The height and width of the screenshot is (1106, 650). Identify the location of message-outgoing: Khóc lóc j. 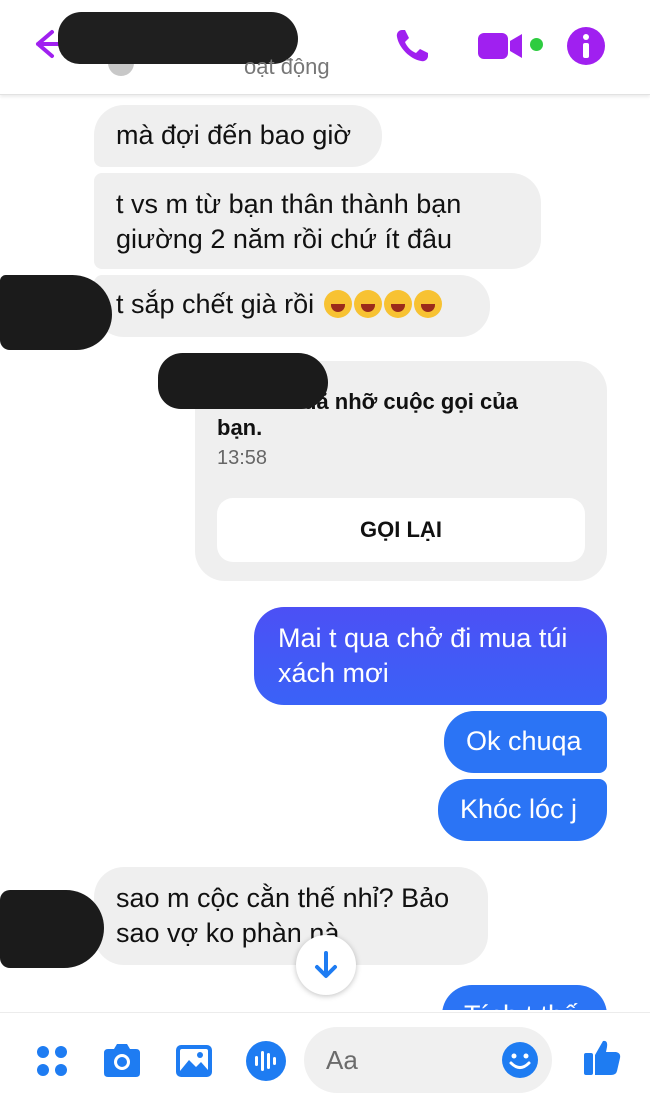
(522, 810).